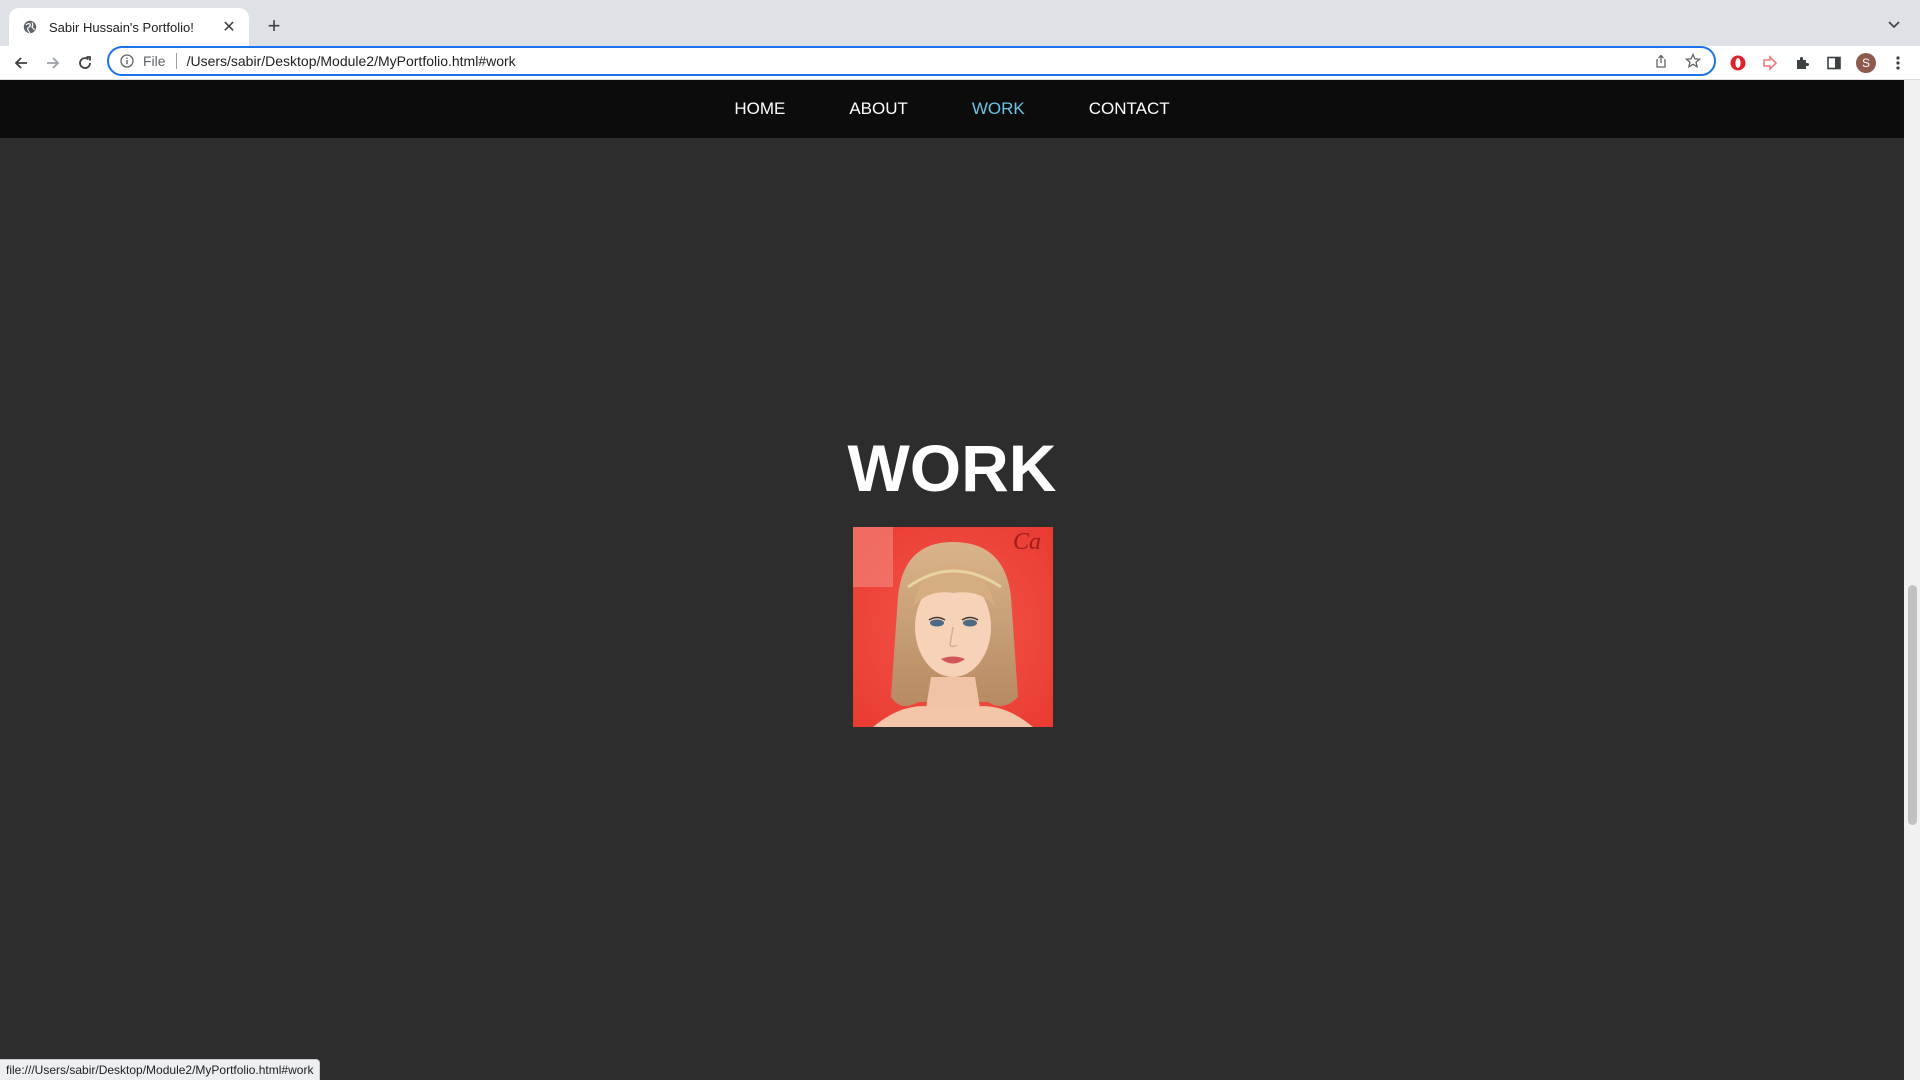  What do you see at coordinates (1738, 63) in the screenshot?
I see `opera-extension-icon` at bounding box center [1738, 63].